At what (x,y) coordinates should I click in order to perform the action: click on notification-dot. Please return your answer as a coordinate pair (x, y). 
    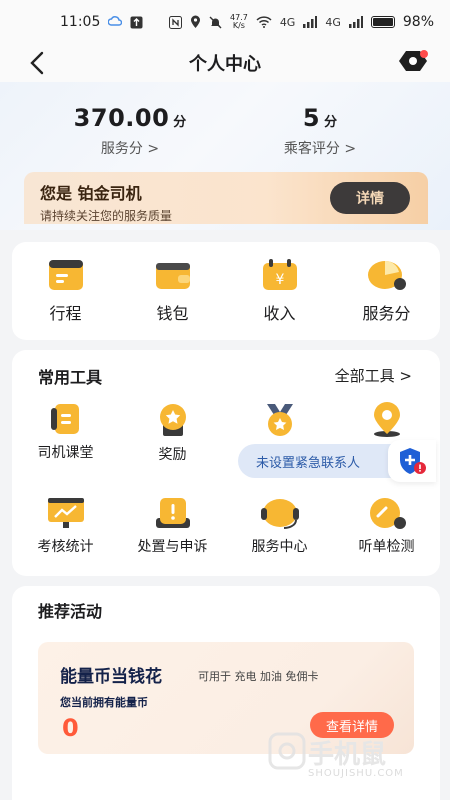
    Looking at the image, I should click on (424, 54).